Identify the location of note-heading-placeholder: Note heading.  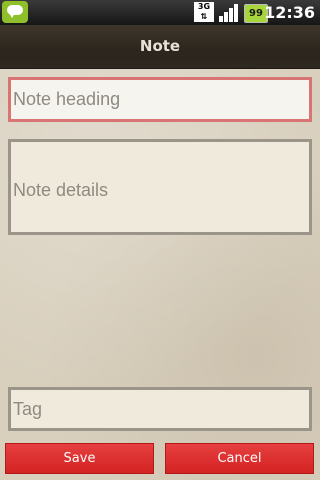
(67, 99).